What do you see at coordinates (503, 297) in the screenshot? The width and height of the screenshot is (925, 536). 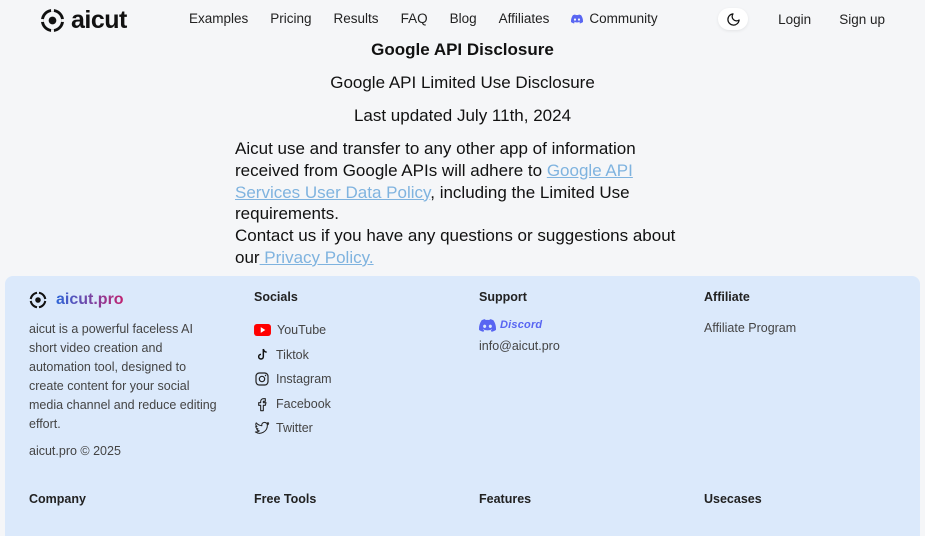 I see `support-heading: Support` at bounding box center [503, 297].